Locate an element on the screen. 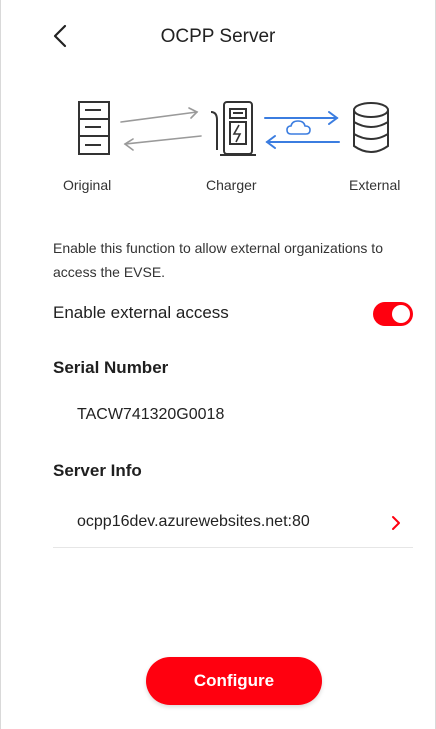 This screenshot has width=436, height=729. arrows-cloud-blue-icon is located at coordinates (302, 130).